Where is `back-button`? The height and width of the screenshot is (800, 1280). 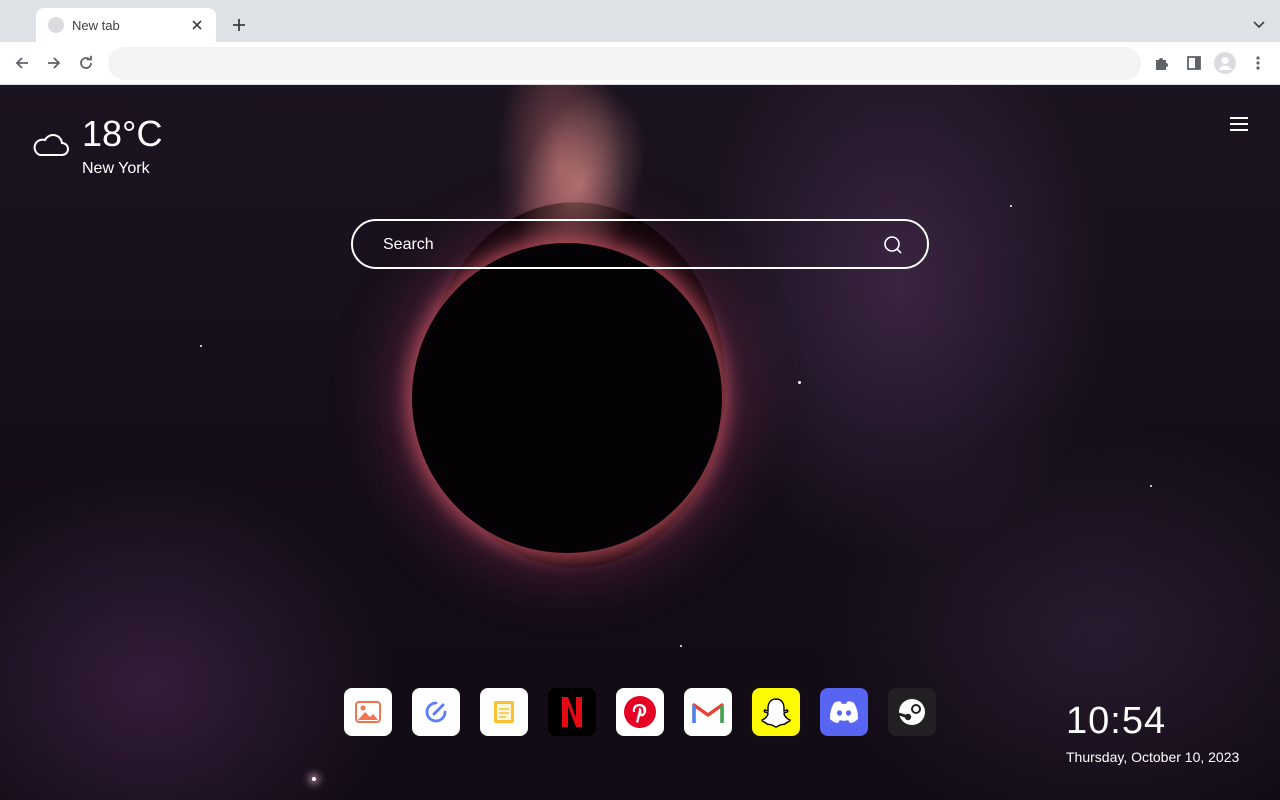 back-button is located at coordinates (22, 63).